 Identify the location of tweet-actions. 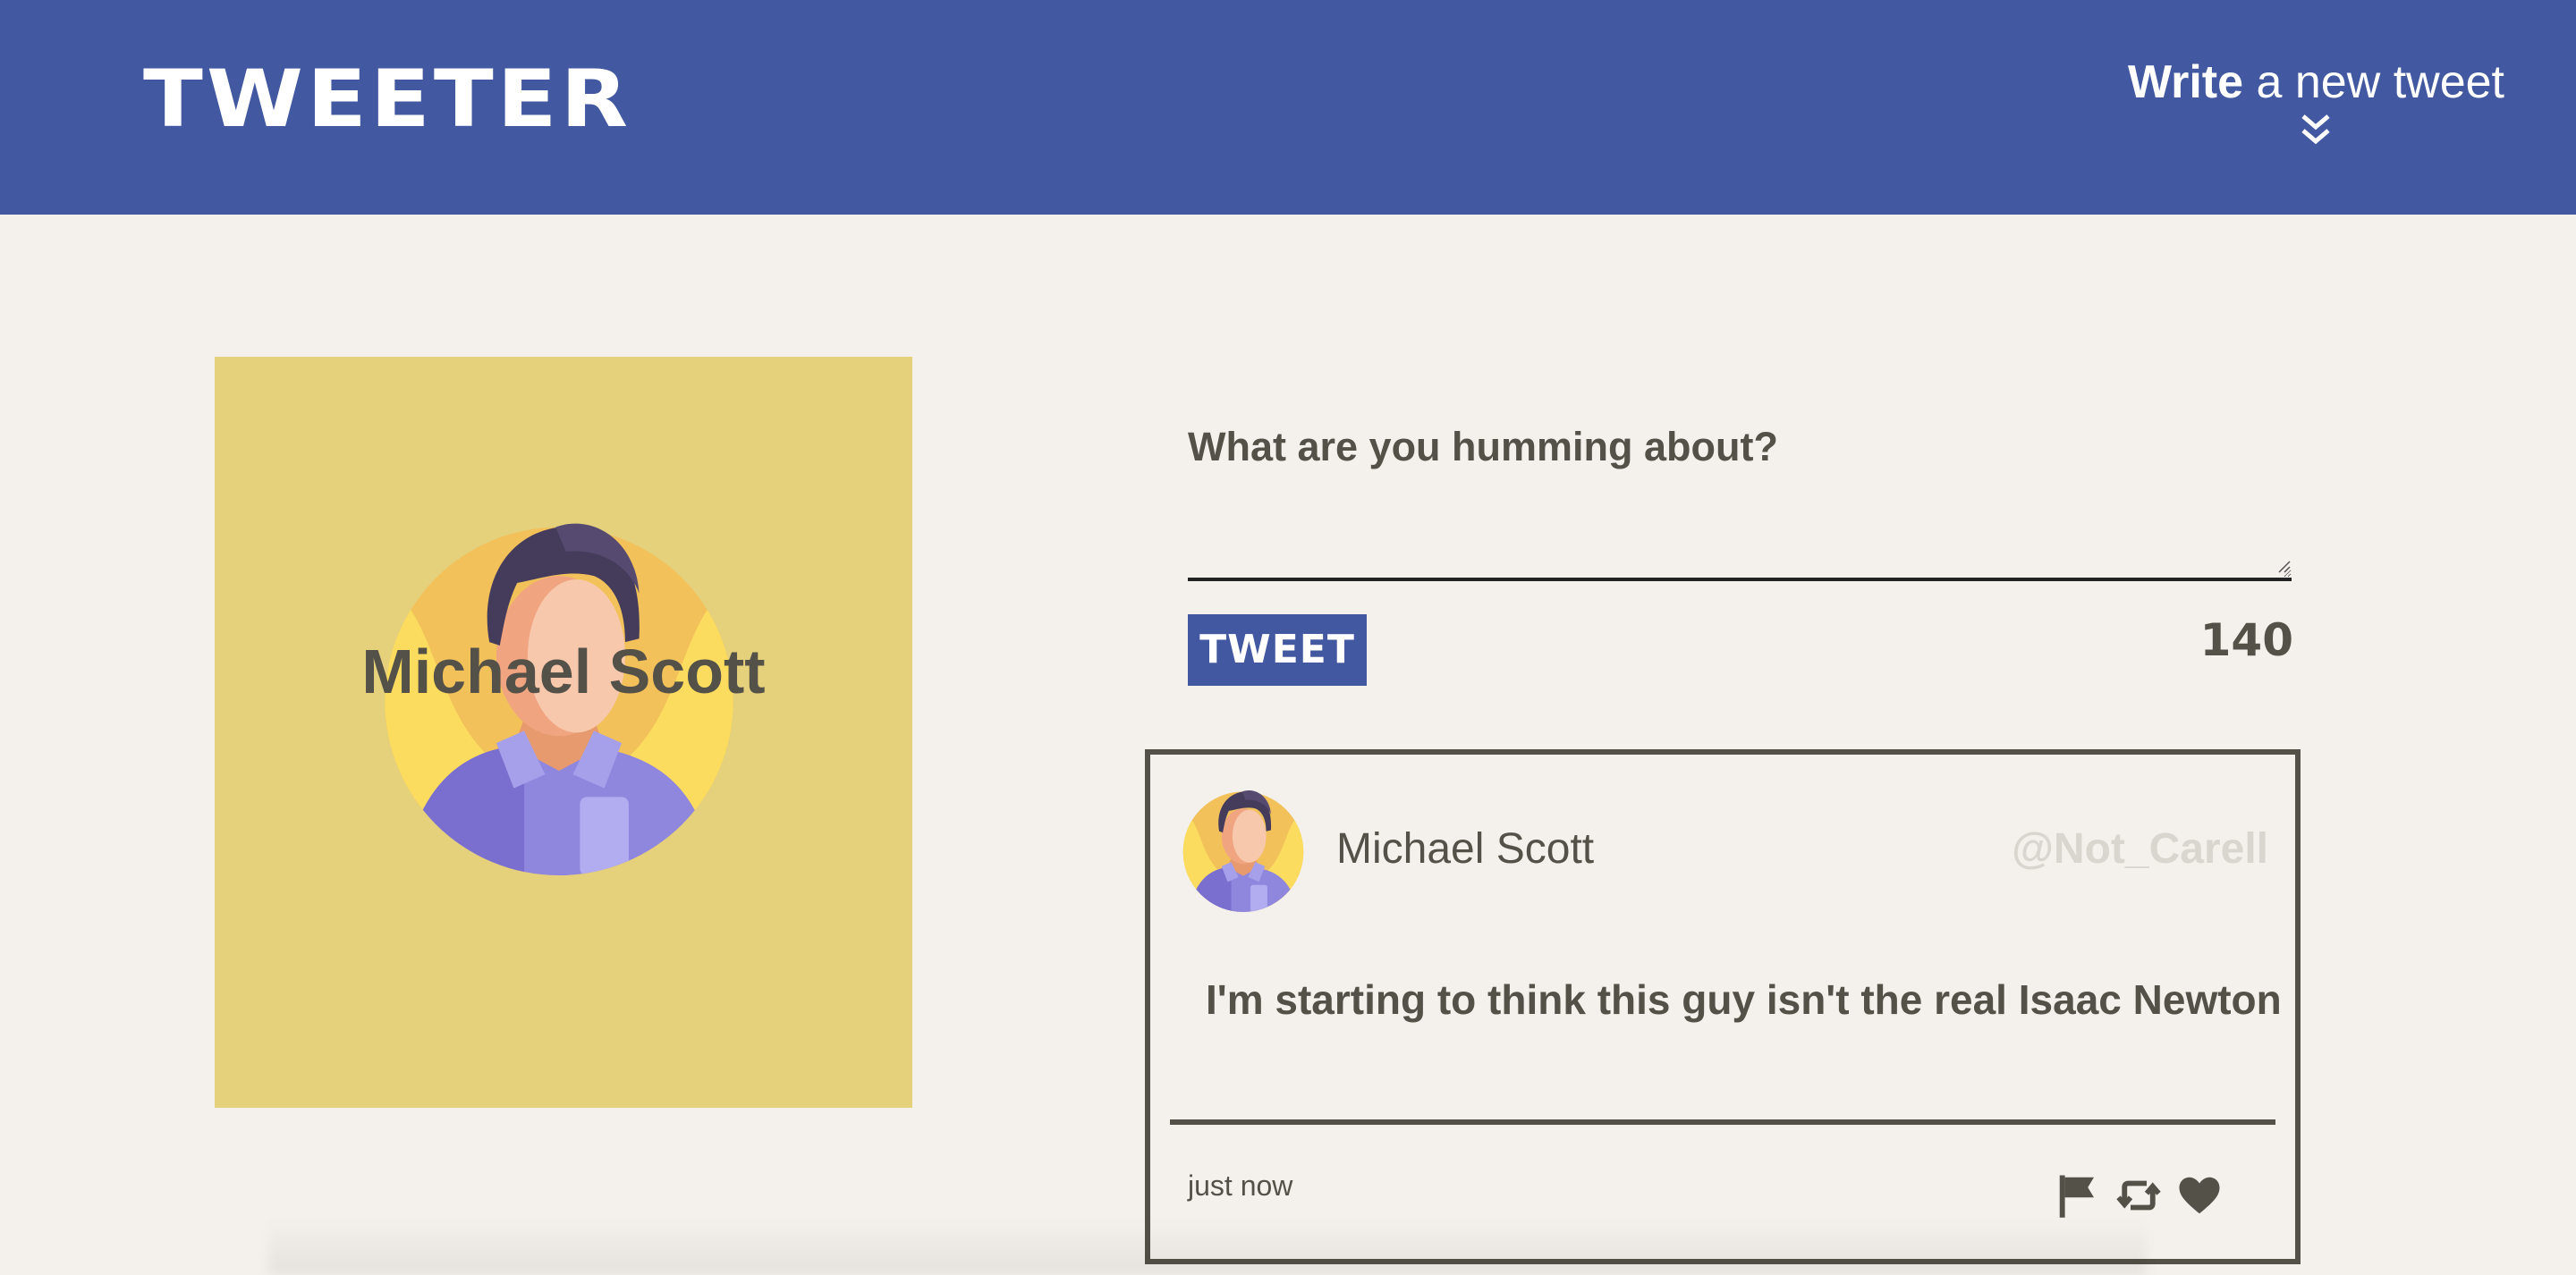
(2139, 1195).